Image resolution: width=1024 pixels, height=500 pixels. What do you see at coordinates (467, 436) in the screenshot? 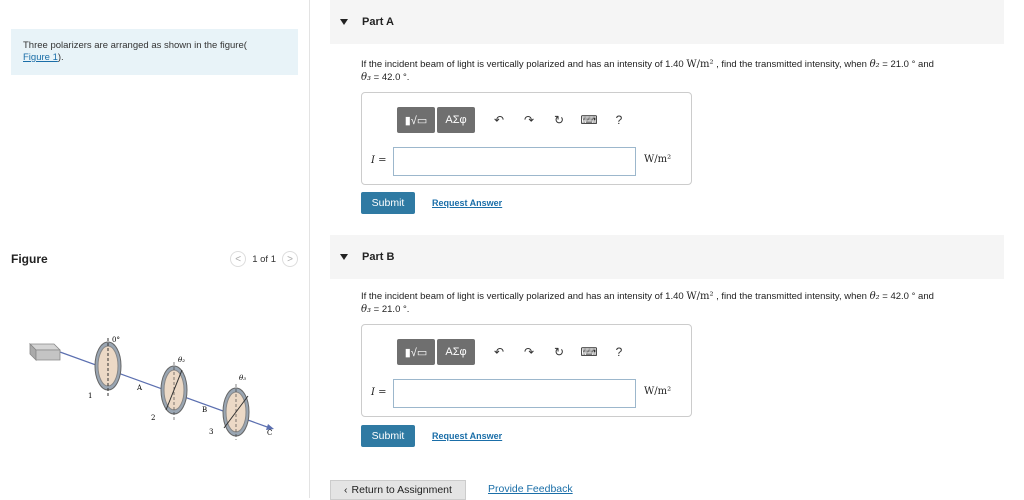
I see `part-b-request-answer-link: Request Answer` at bounding box center [467, 436].